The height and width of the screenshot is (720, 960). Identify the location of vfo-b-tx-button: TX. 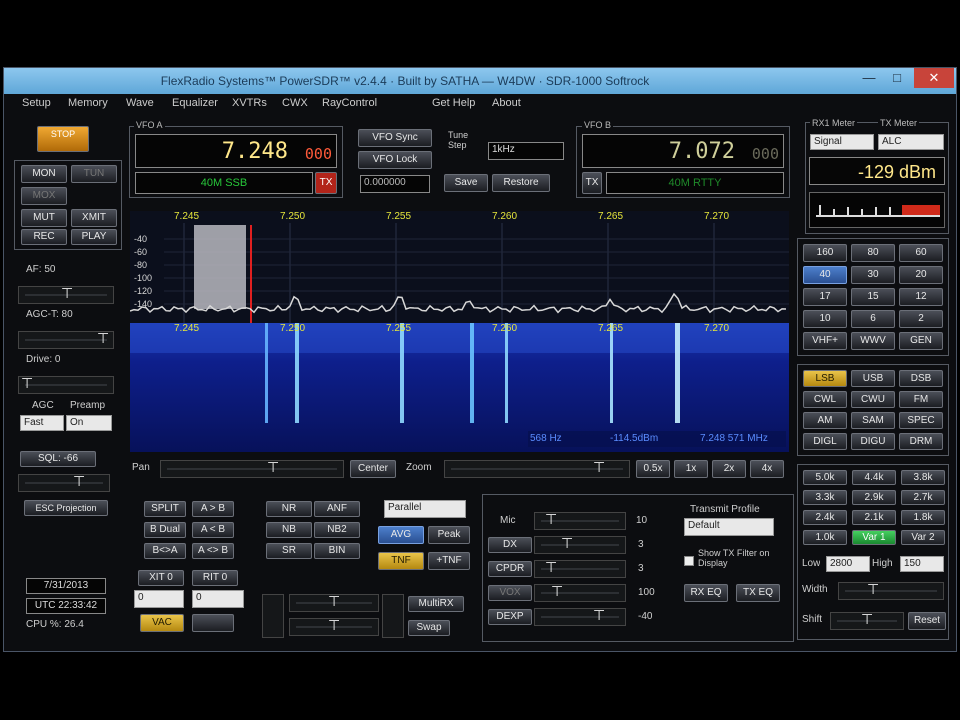
(592, 183).